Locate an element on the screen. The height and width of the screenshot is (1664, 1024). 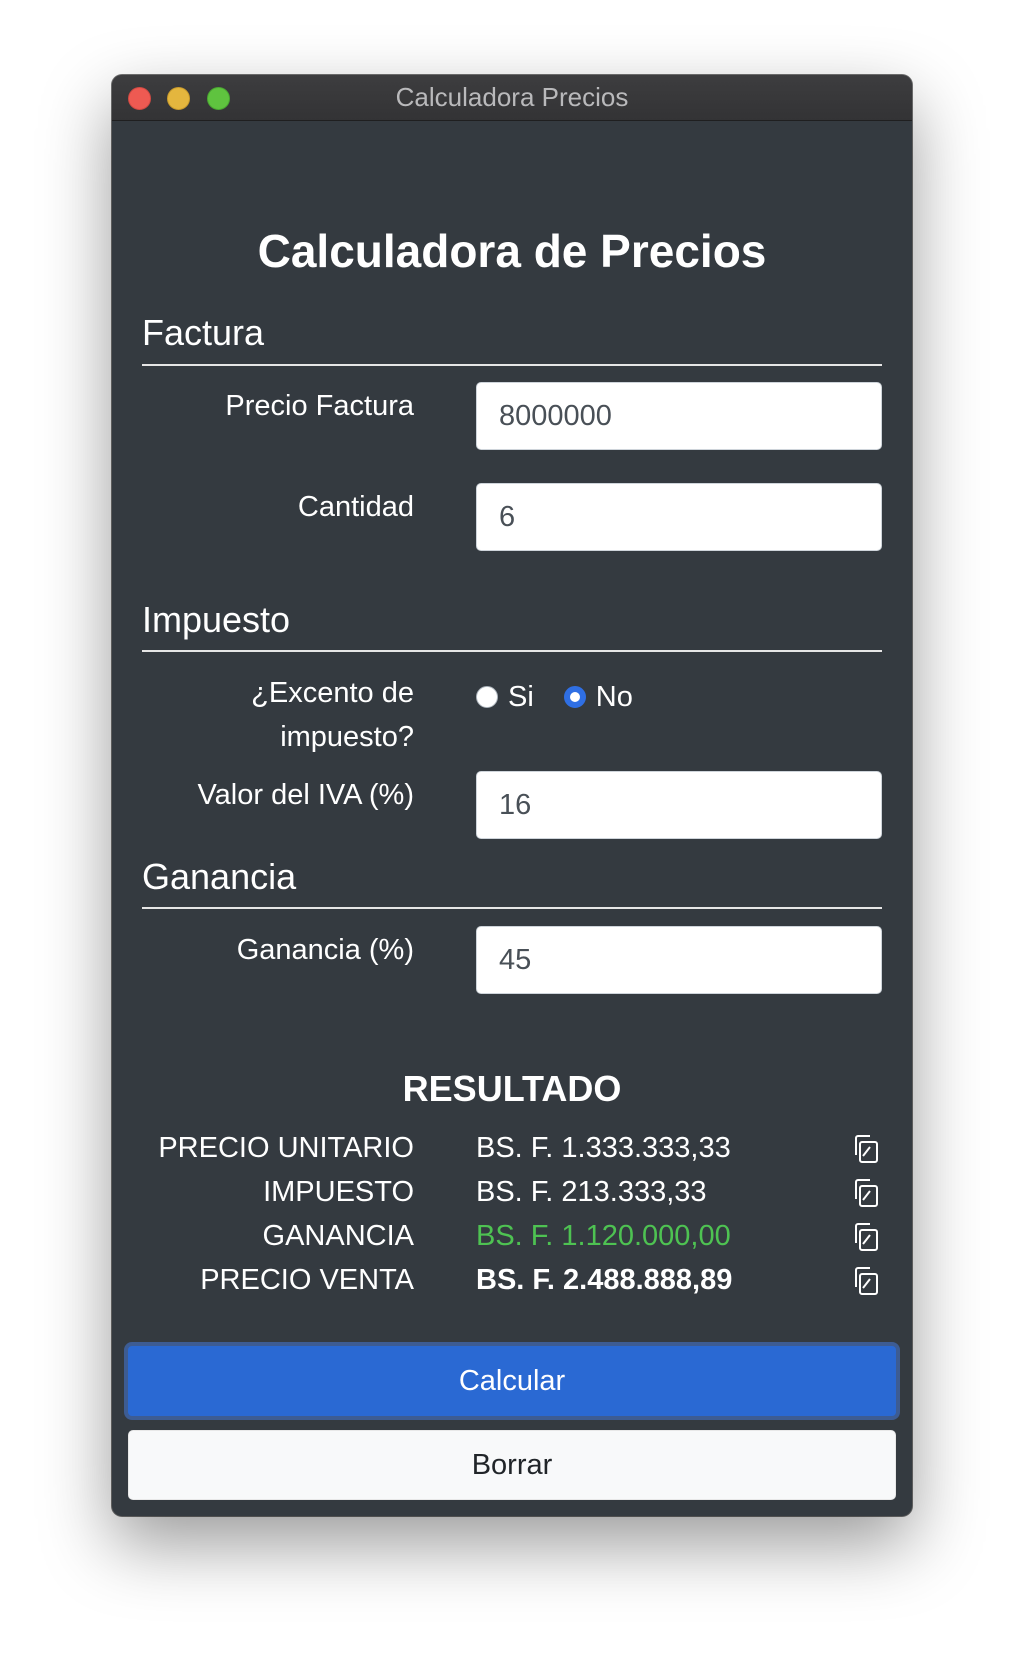
radio-label-no: No is located at coordinates (614, 697).